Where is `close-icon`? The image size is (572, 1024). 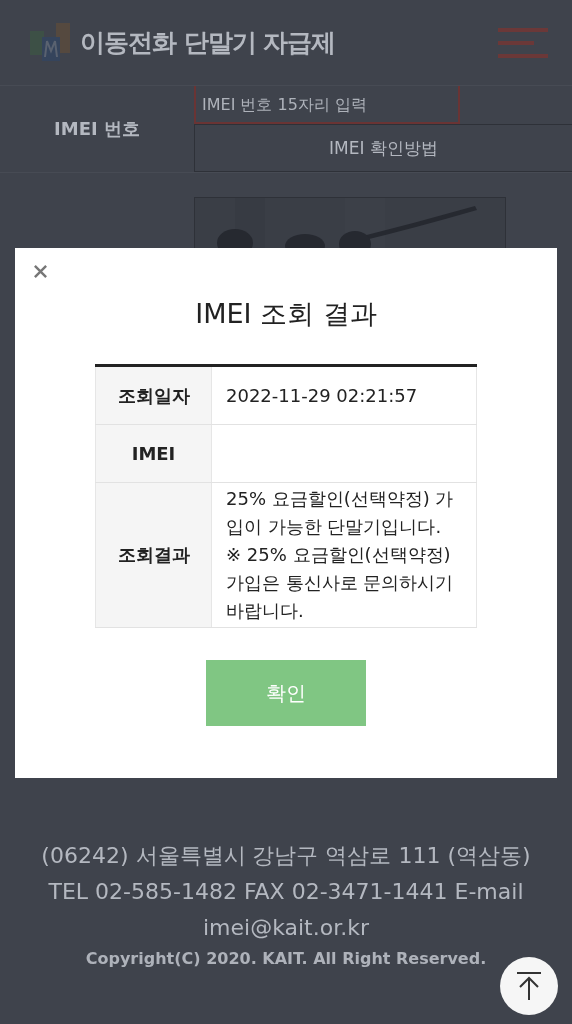 close-icon is located at coordinates (40, 271).